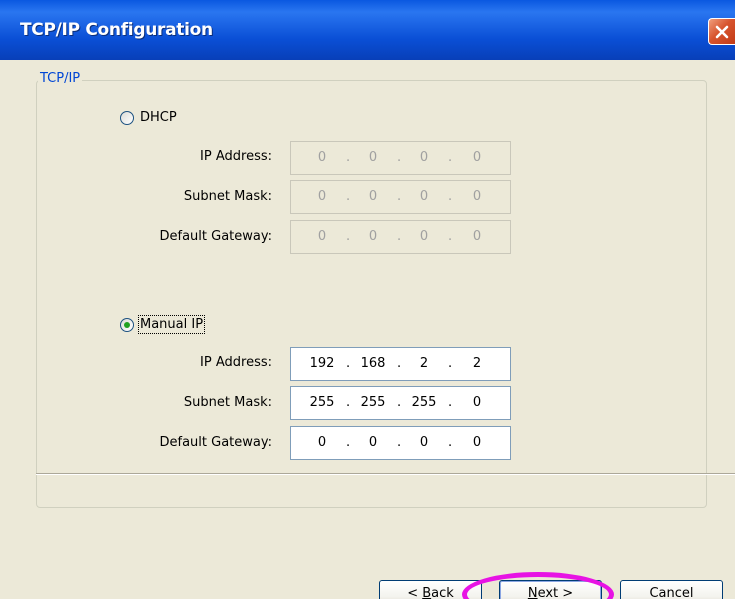 The width and height of the screenshot is (735, 599). I want to click on manual-gateway-label: Default Gateway:, so click(216, 442).